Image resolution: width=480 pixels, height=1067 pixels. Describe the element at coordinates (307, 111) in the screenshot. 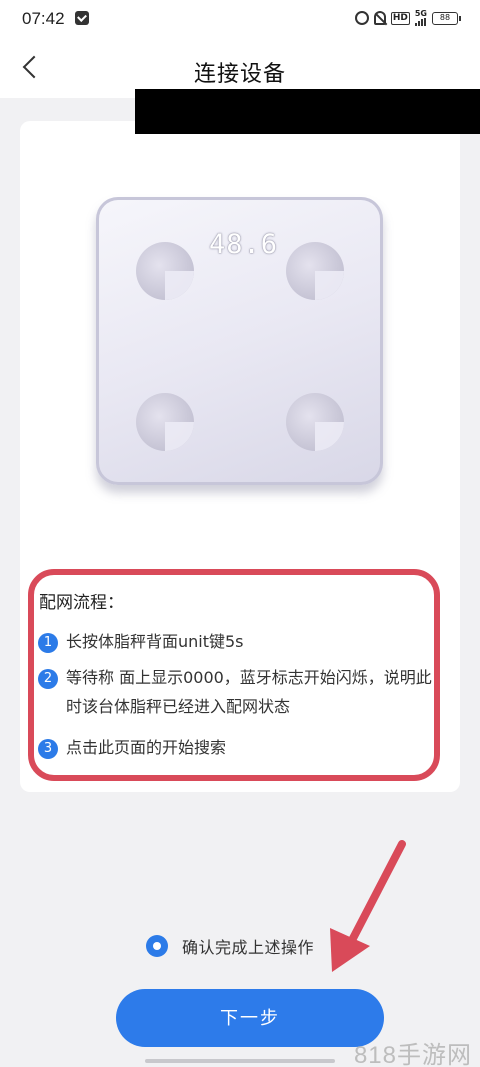

I see `redaction-block` at that location.